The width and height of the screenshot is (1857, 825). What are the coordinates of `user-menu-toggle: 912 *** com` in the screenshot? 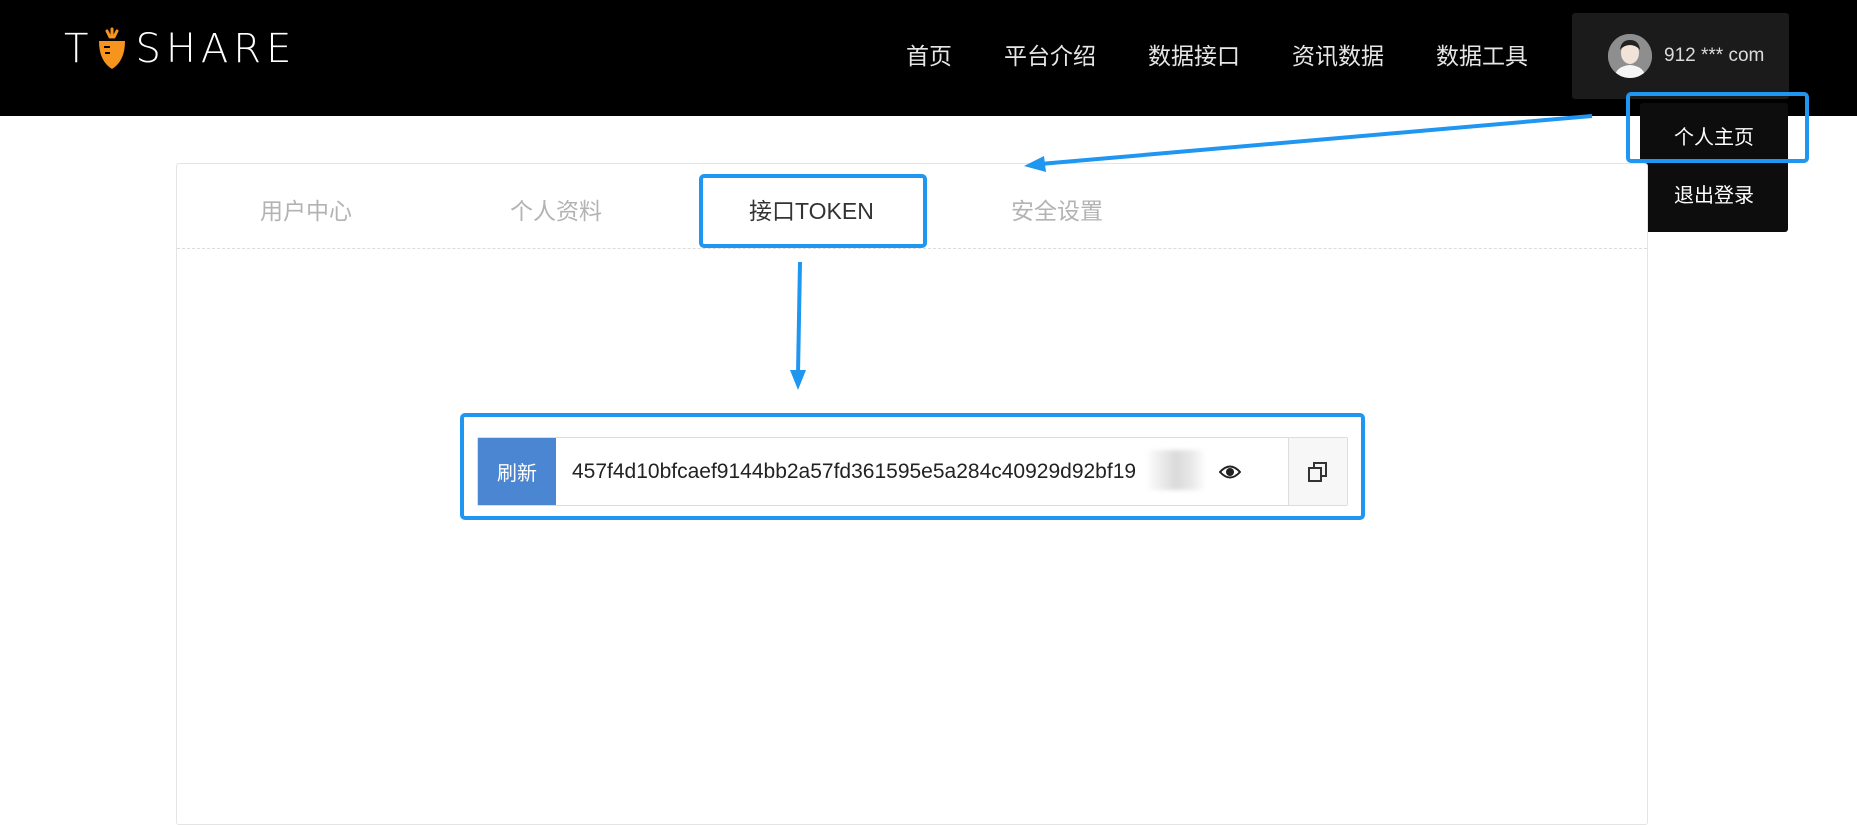 It's located at (1680, 56).